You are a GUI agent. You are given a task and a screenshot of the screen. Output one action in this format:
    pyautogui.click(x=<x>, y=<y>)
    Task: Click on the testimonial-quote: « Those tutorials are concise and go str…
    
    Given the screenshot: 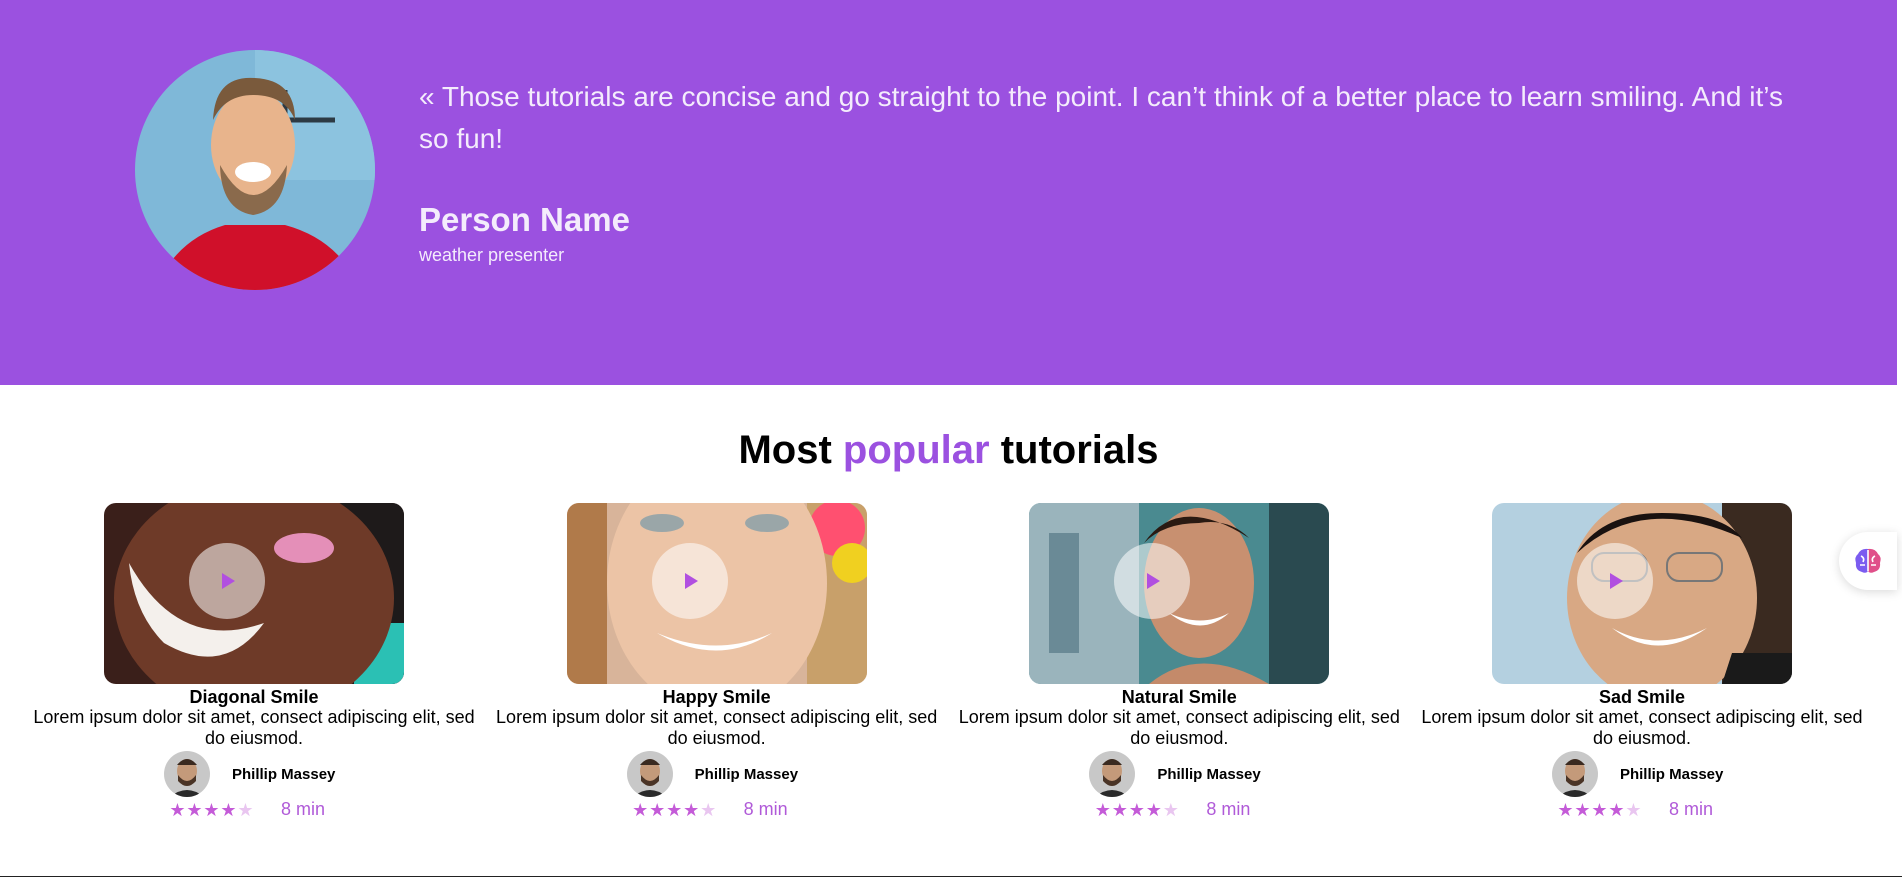 What is the action you would take?
    pyautogui.click(x=1101, y=117)
    